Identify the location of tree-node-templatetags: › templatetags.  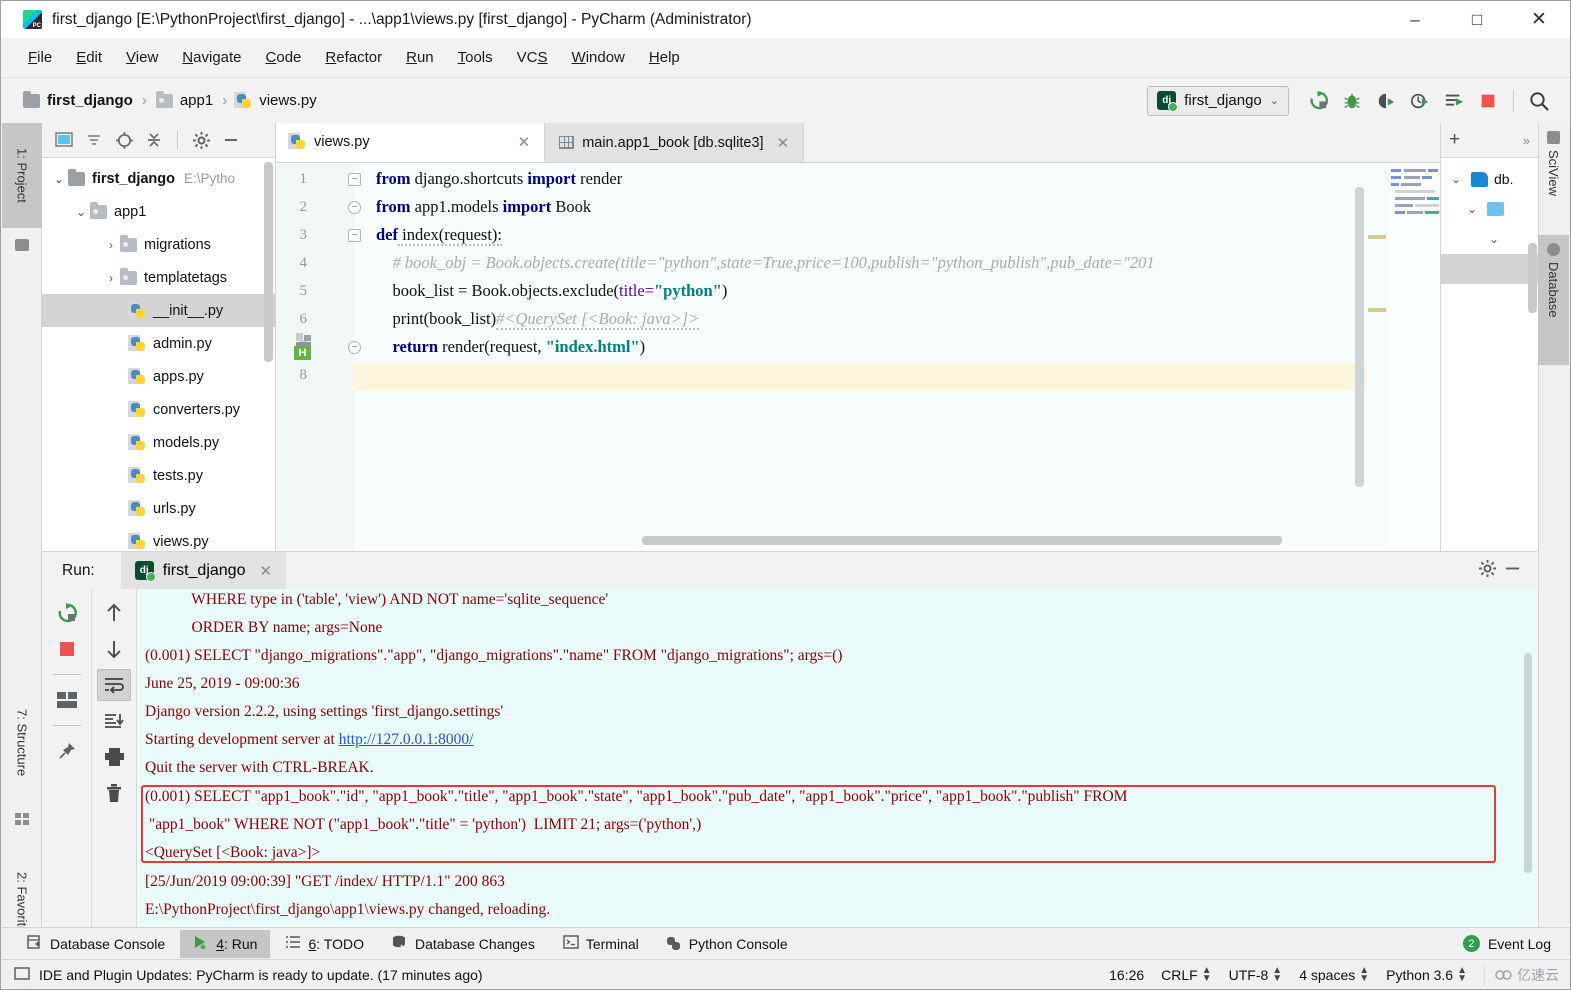
(158, 277).